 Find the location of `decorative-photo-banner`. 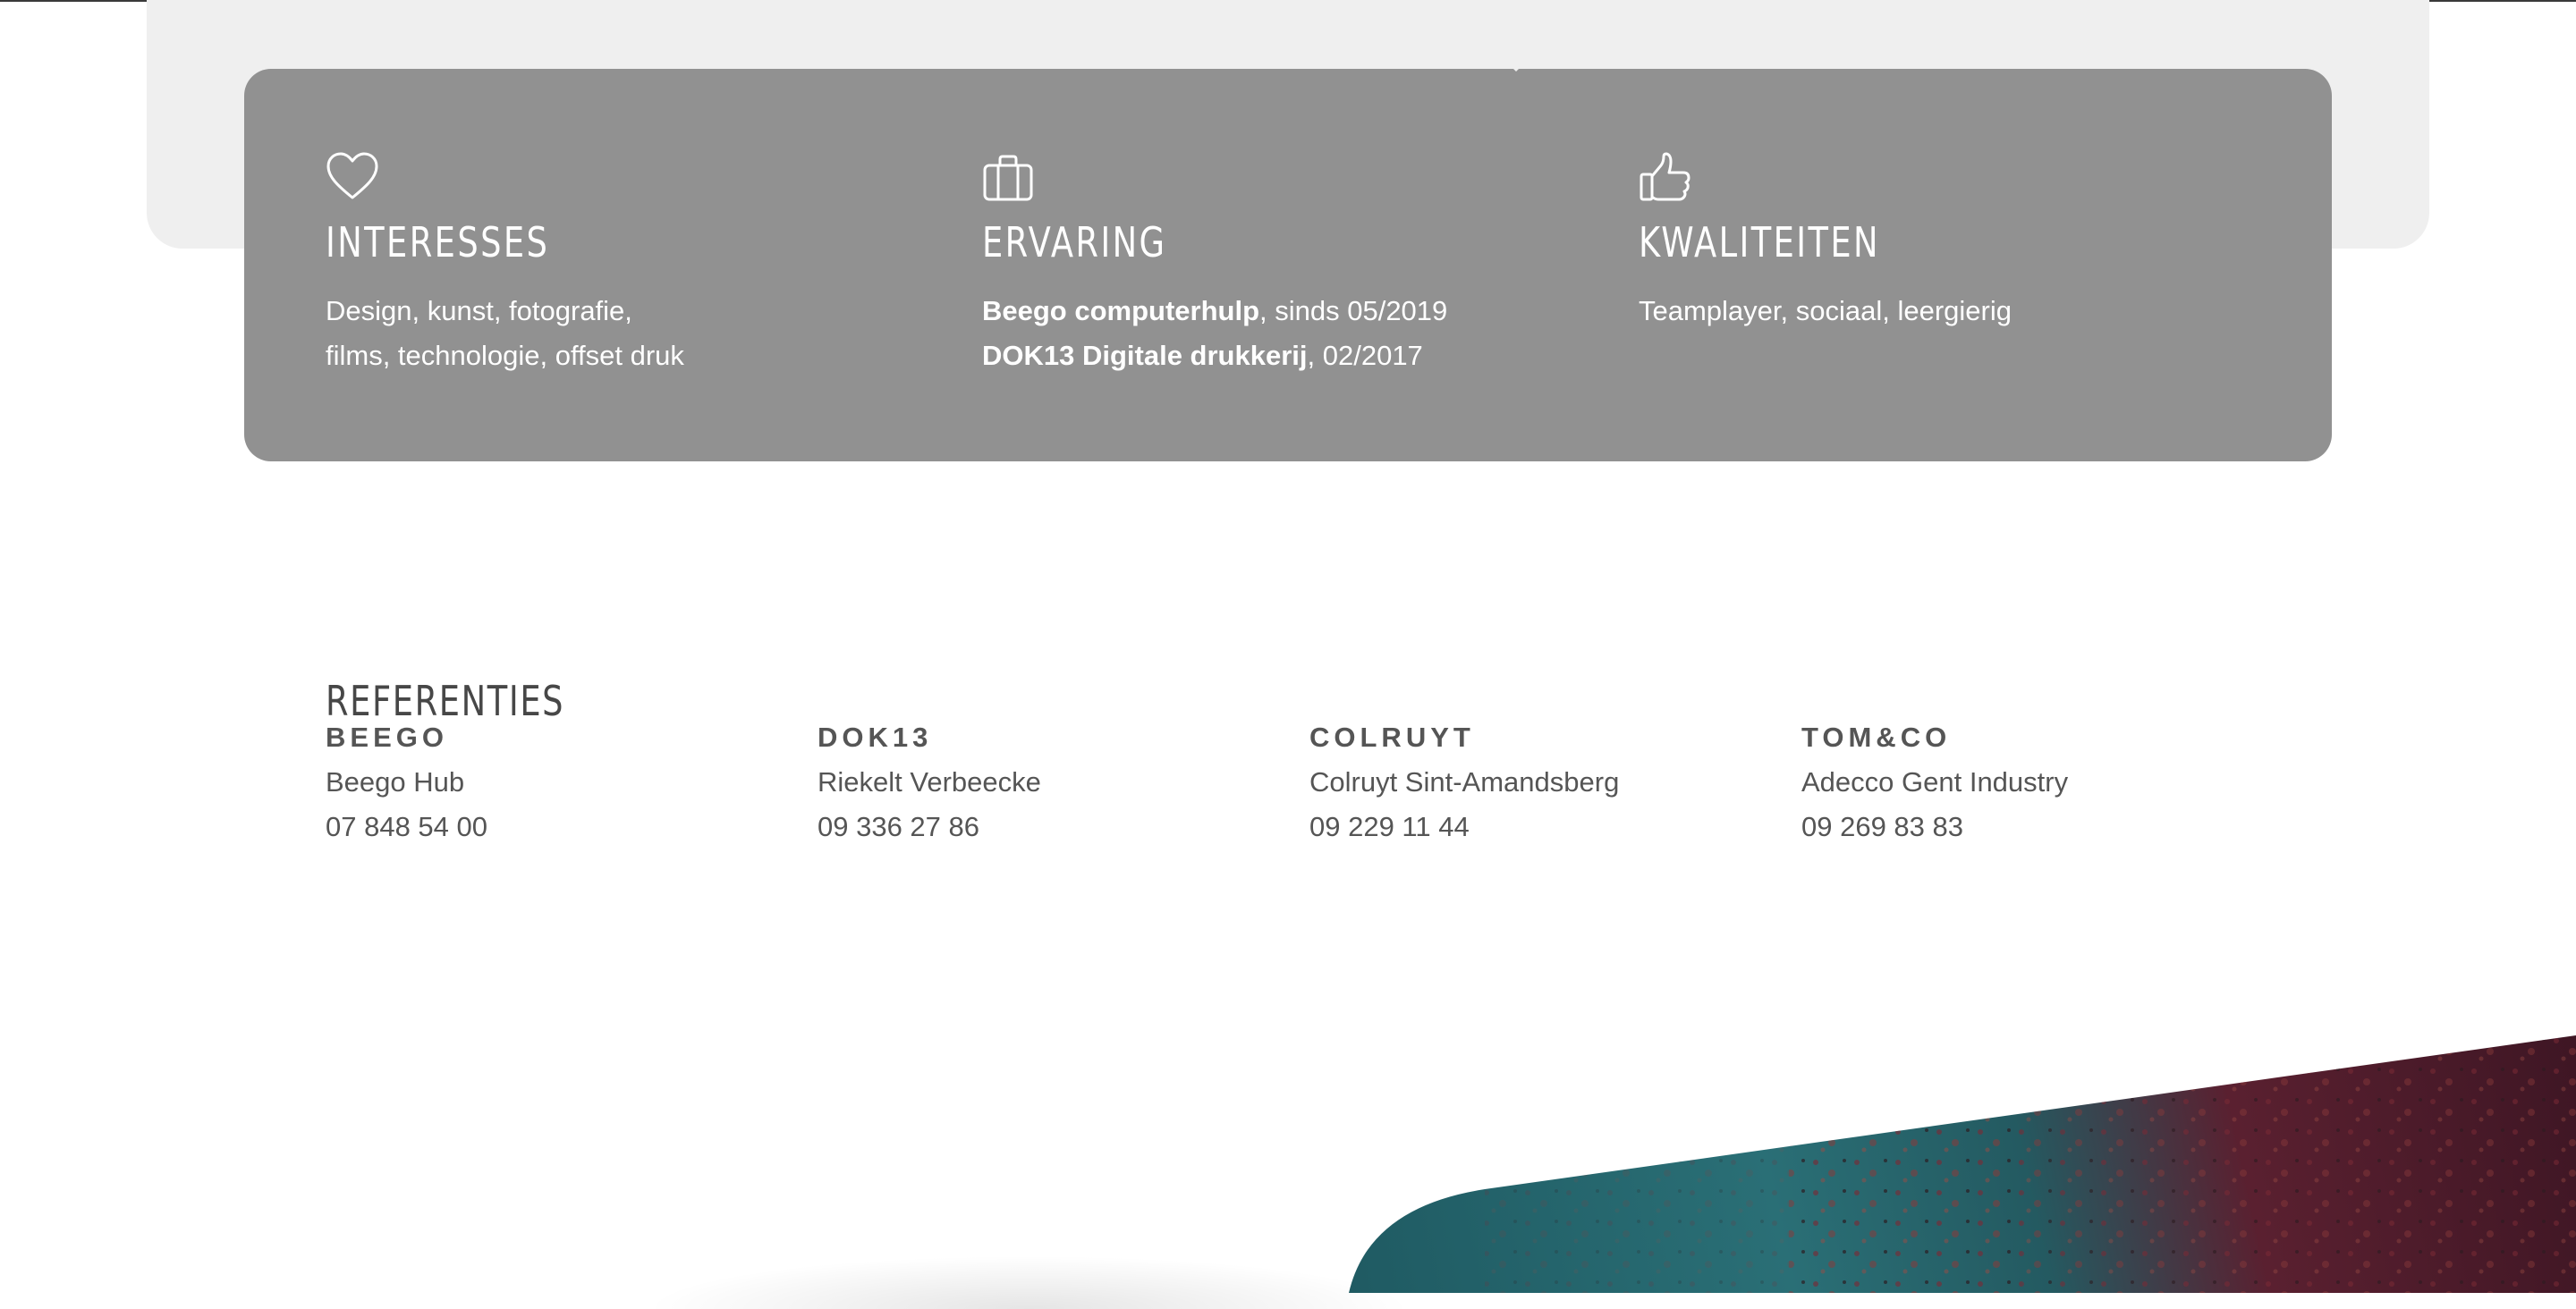

decorative-photo-banner is located at coordinates (1962, 1164).